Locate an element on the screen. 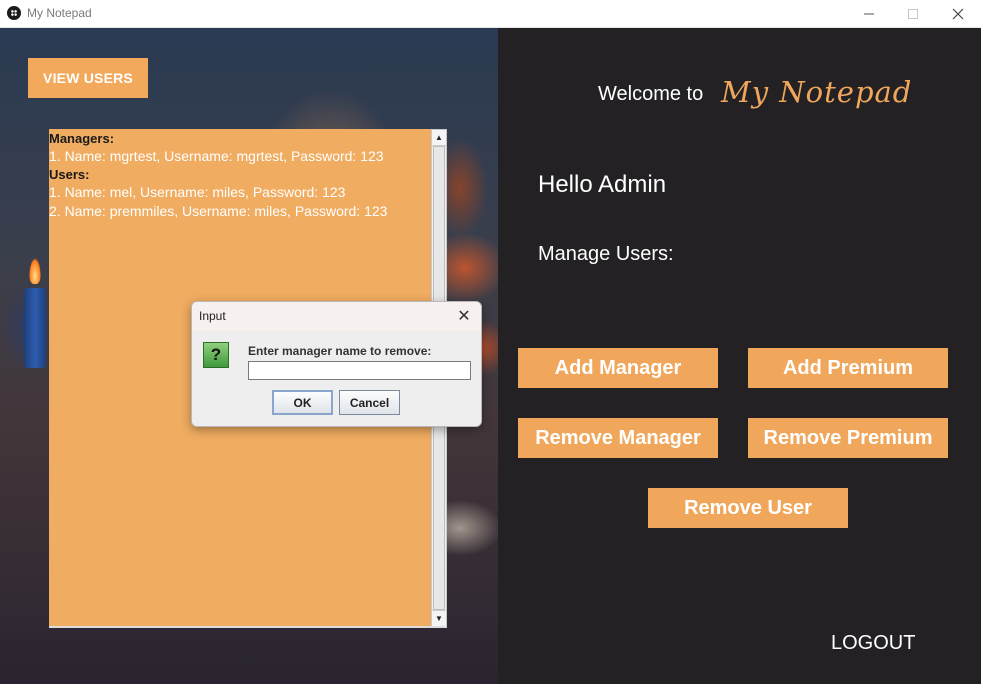 The image size is (981, 684). minimize-button is located at coordinates (869, 14).